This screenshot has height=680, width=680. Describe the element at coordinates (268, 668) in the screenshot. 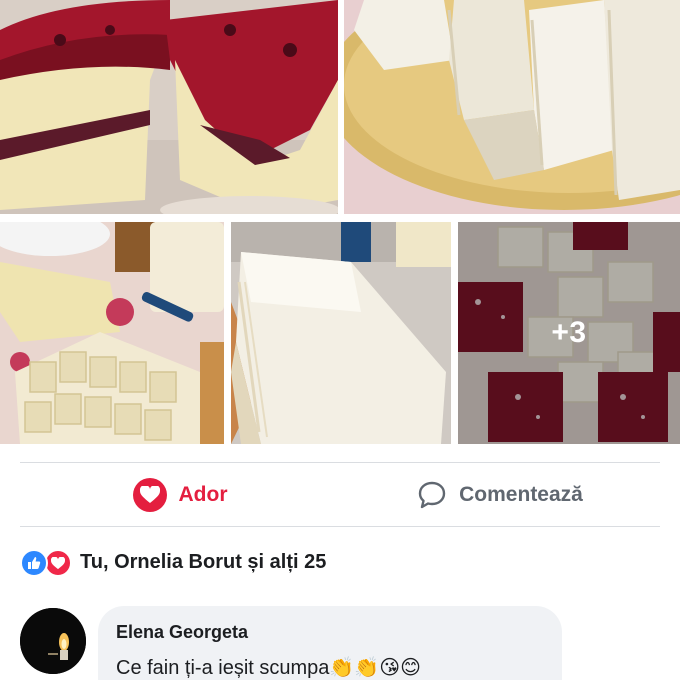

I see `comment-text: Ce fain ți-a ieșit scumpa👏👏😘😊` at that location.